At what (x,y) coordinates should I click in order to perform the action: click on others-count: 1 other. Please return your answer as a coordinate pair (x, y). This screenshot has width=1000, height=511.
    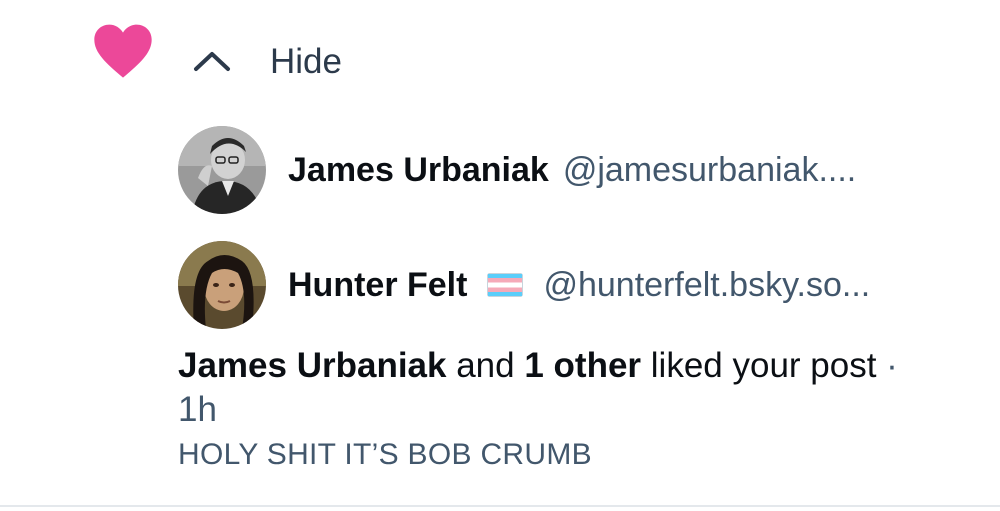
    Looking at the image, I should click on (583, 365).